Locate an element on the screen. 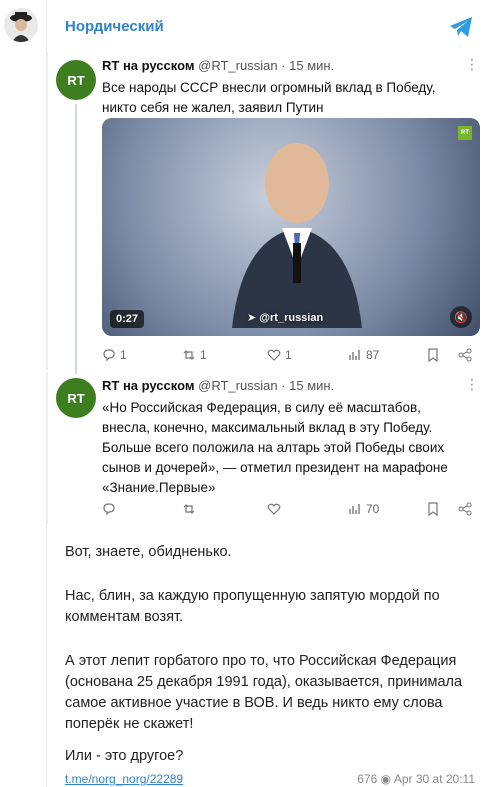 Image resolution: width=484 pixels, height=787 pixels. retweet-button: 1 is located at coordinates (194, 355).